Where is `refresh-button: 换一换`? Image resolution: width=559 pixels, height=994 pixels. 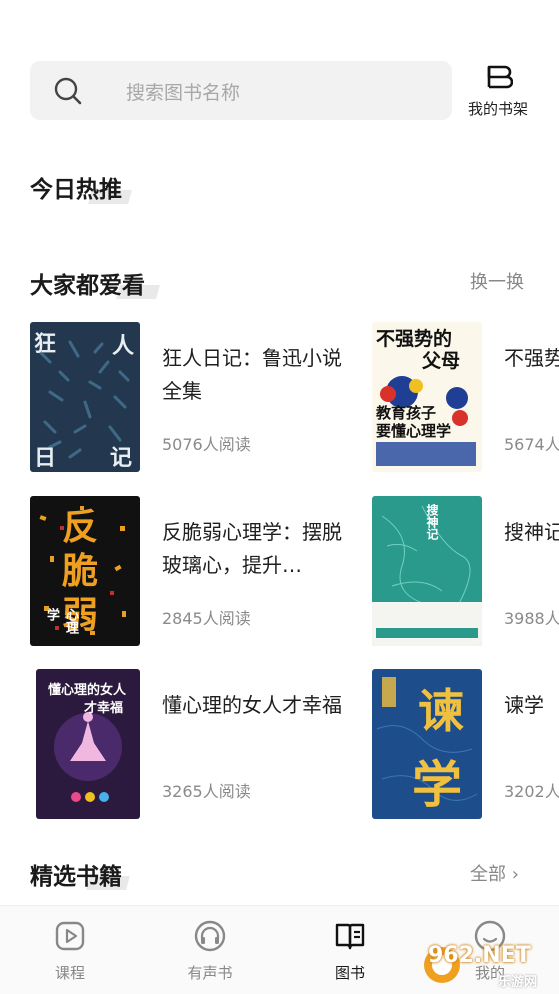
refresh-button: 换一换 is located at coordinates (497, 281).